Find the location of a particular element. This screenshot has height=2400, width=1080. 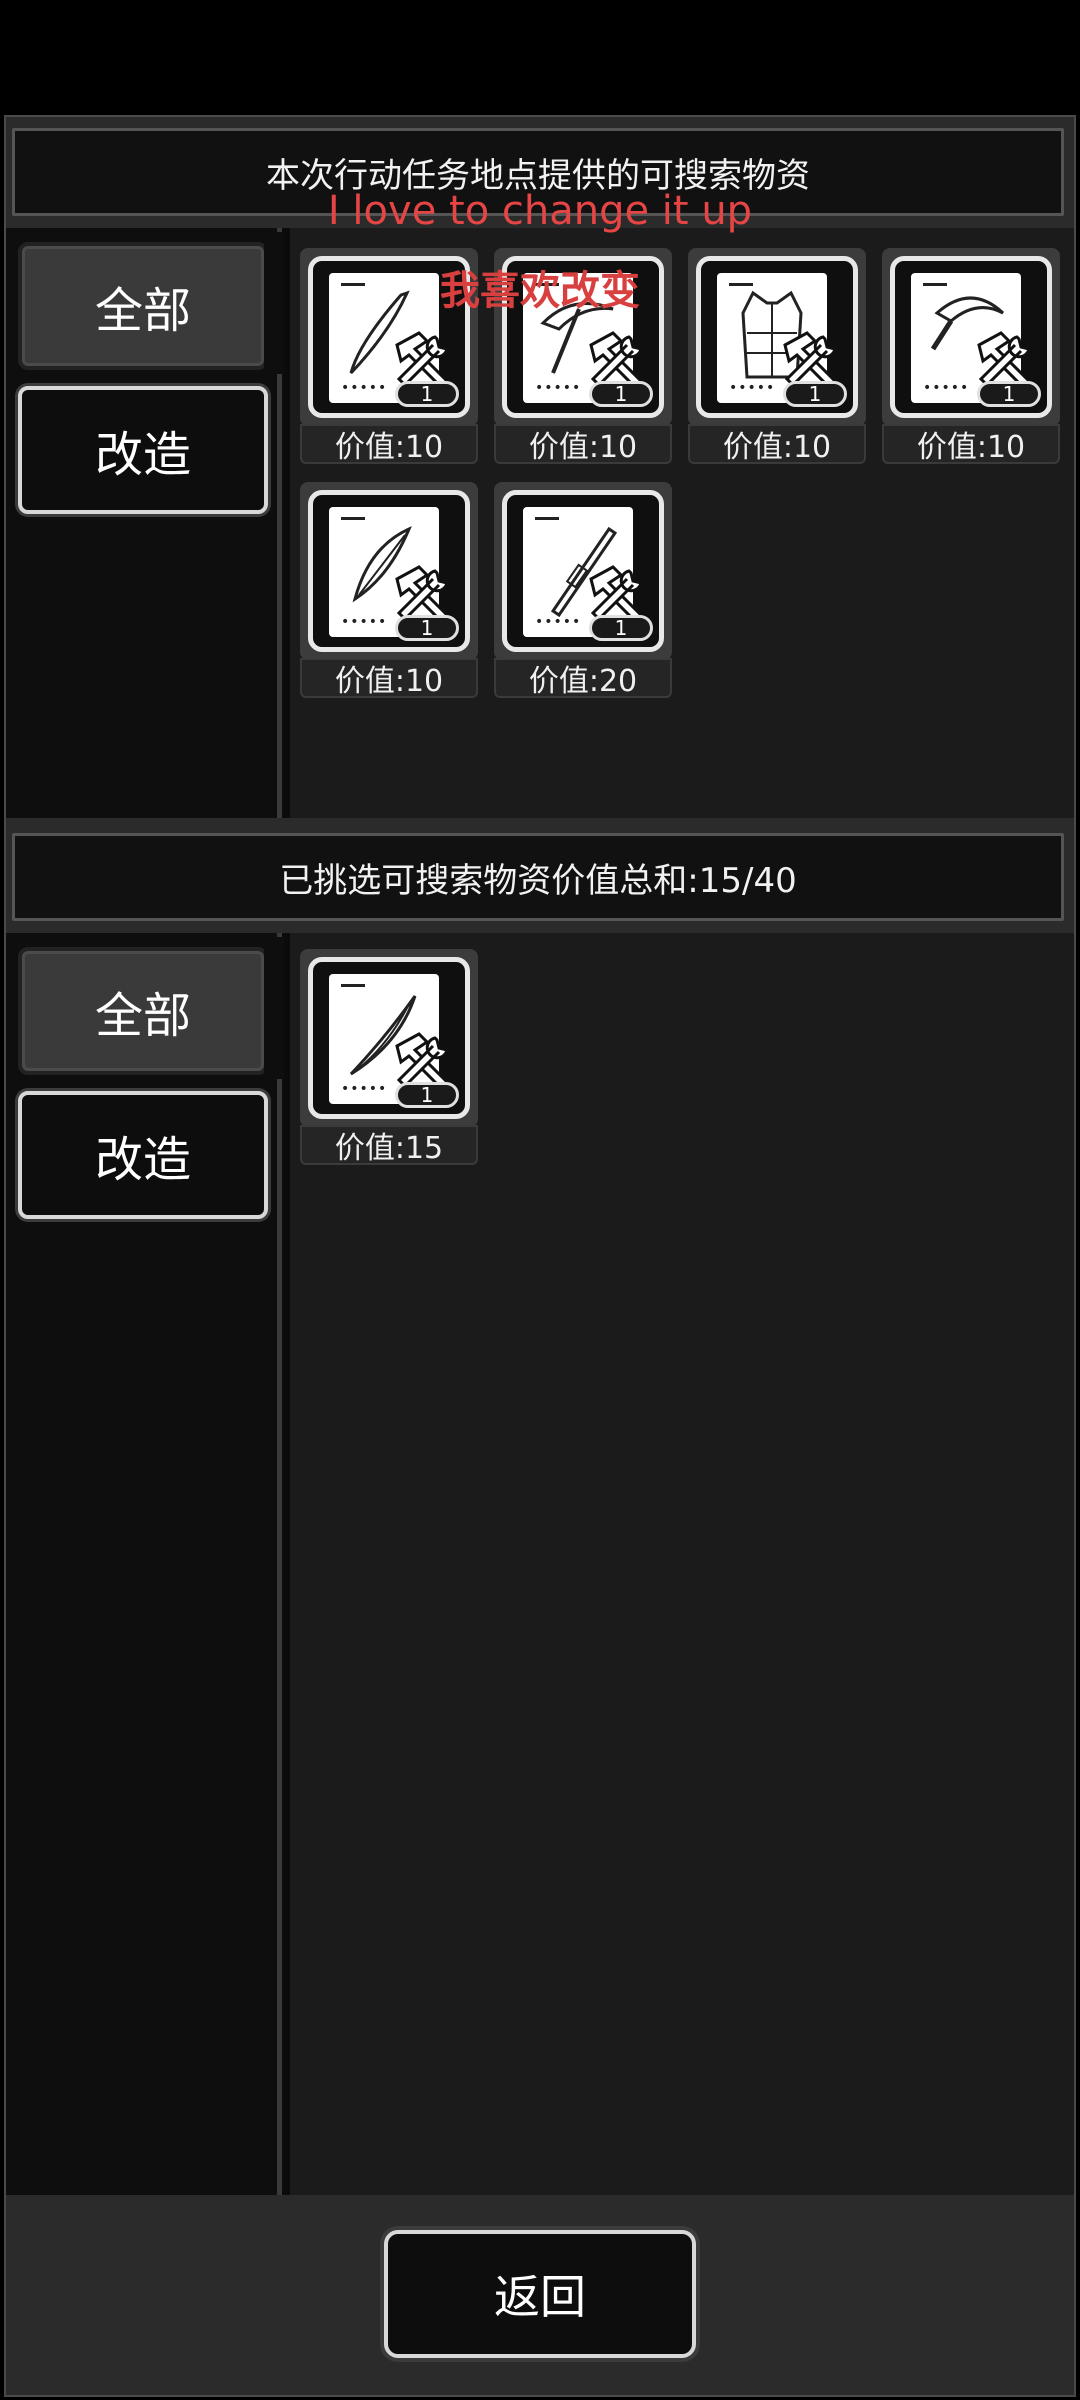

item-value: 价值:15 is located at coordinates (389, 1145).